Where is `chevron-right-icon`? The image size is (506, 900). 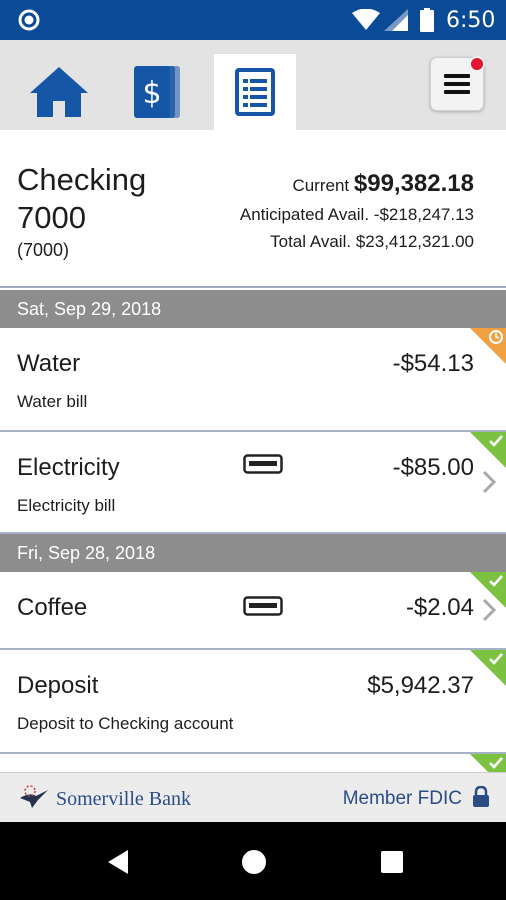
chevron-right-icon is located at coordinates (489, 482).